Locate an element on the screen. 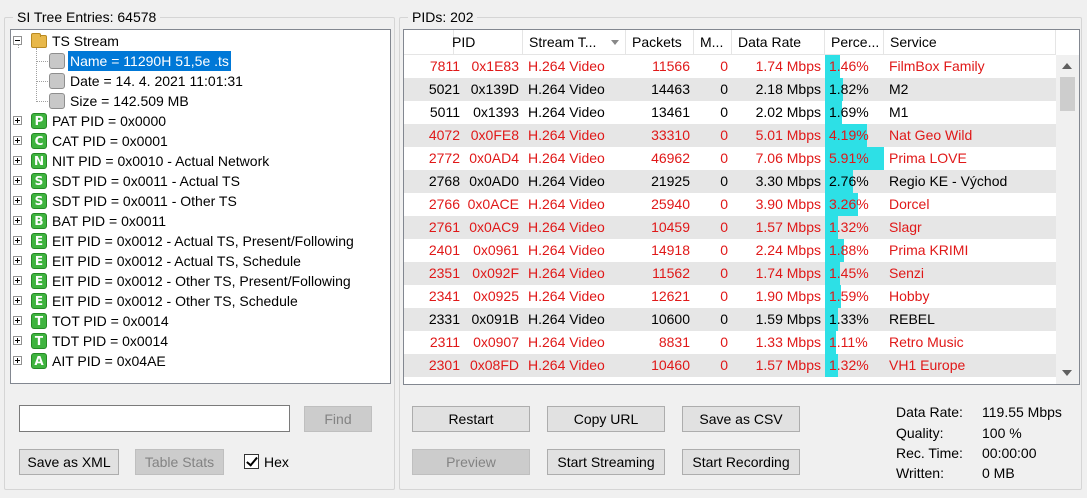 The width and height of the screenshot is (1087, 498). scroll-up-arrow-icon is located at coordinates (1067, 66).